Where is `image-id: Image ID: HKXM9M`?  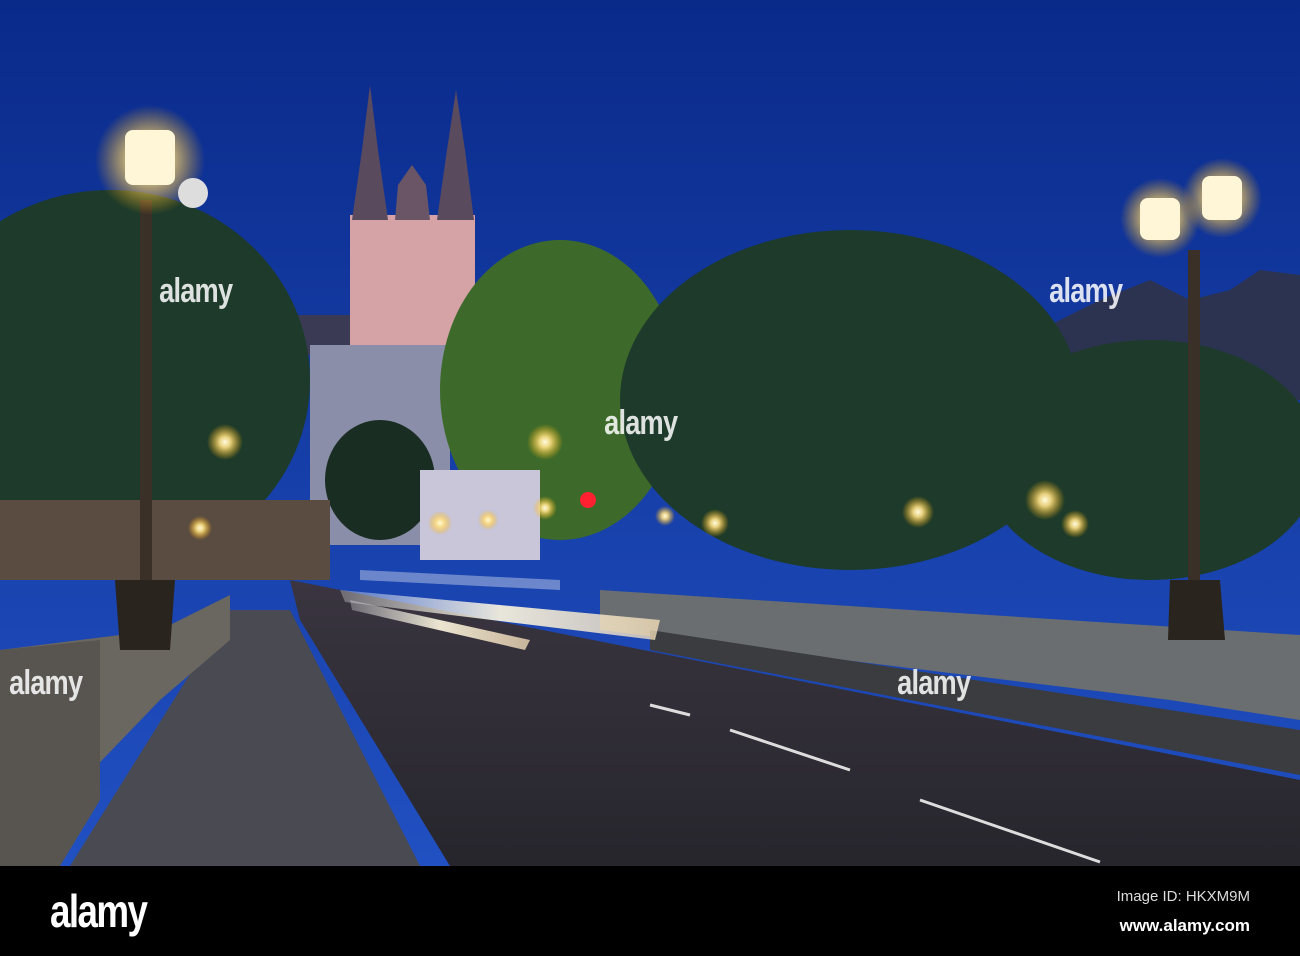
image-id: Image ID: HKXM9M is located at coordinates (1183, 896).